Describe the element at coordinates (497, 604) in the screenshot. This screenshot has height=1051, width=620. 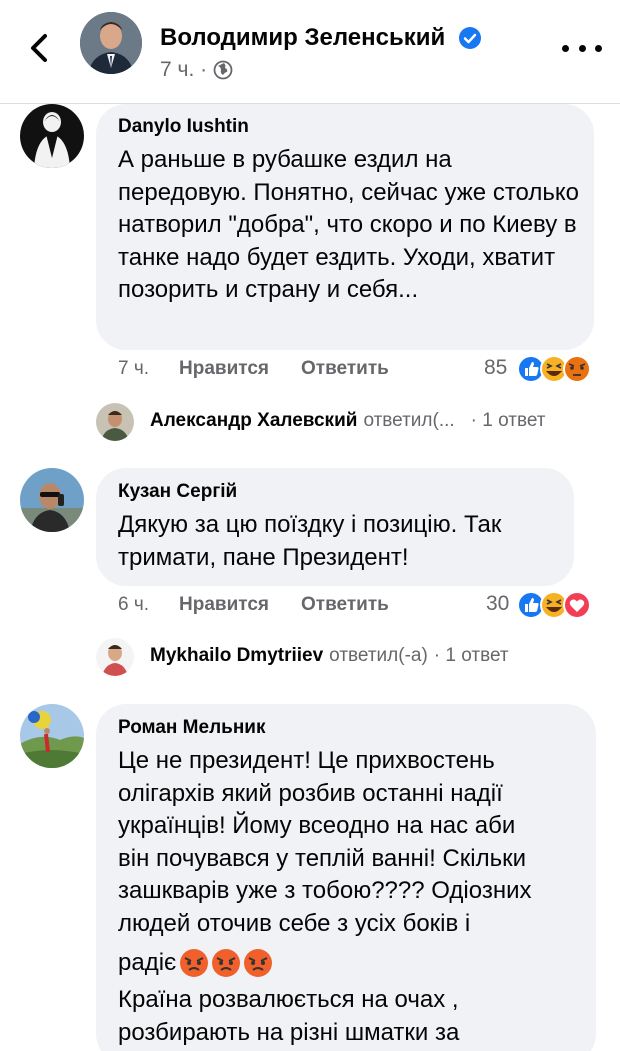
I see `reaction-count: 30` at that location.